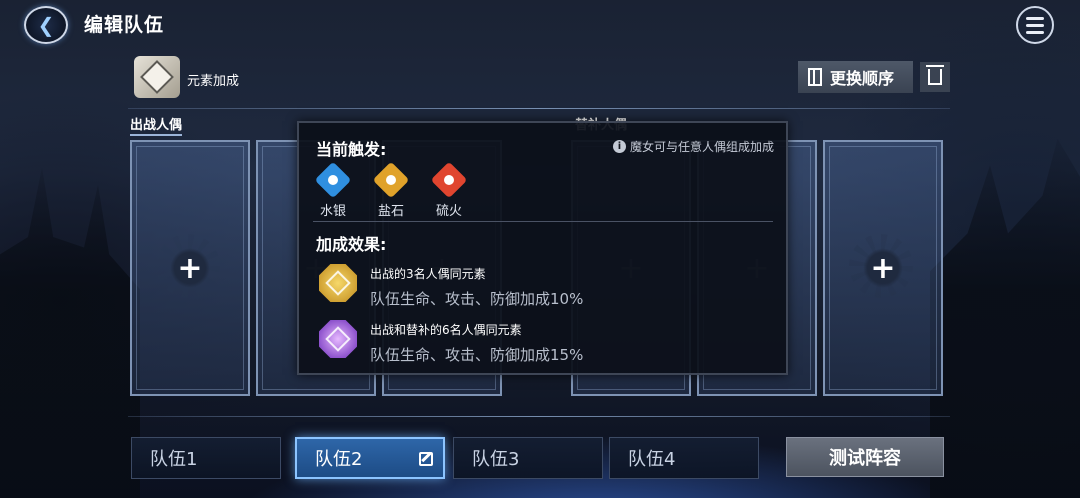 The height and width of the screenshot is (498, 1080). I want to click on gold-effect-icon, so click(338, 283).